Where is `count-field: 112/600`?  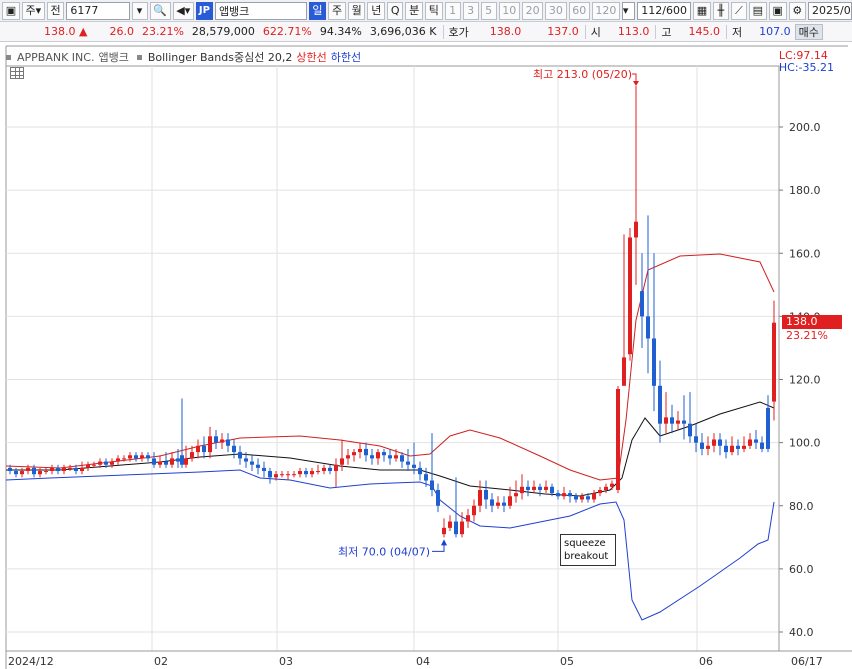
count-field: 112/600 is located at coordinates (664, 10).